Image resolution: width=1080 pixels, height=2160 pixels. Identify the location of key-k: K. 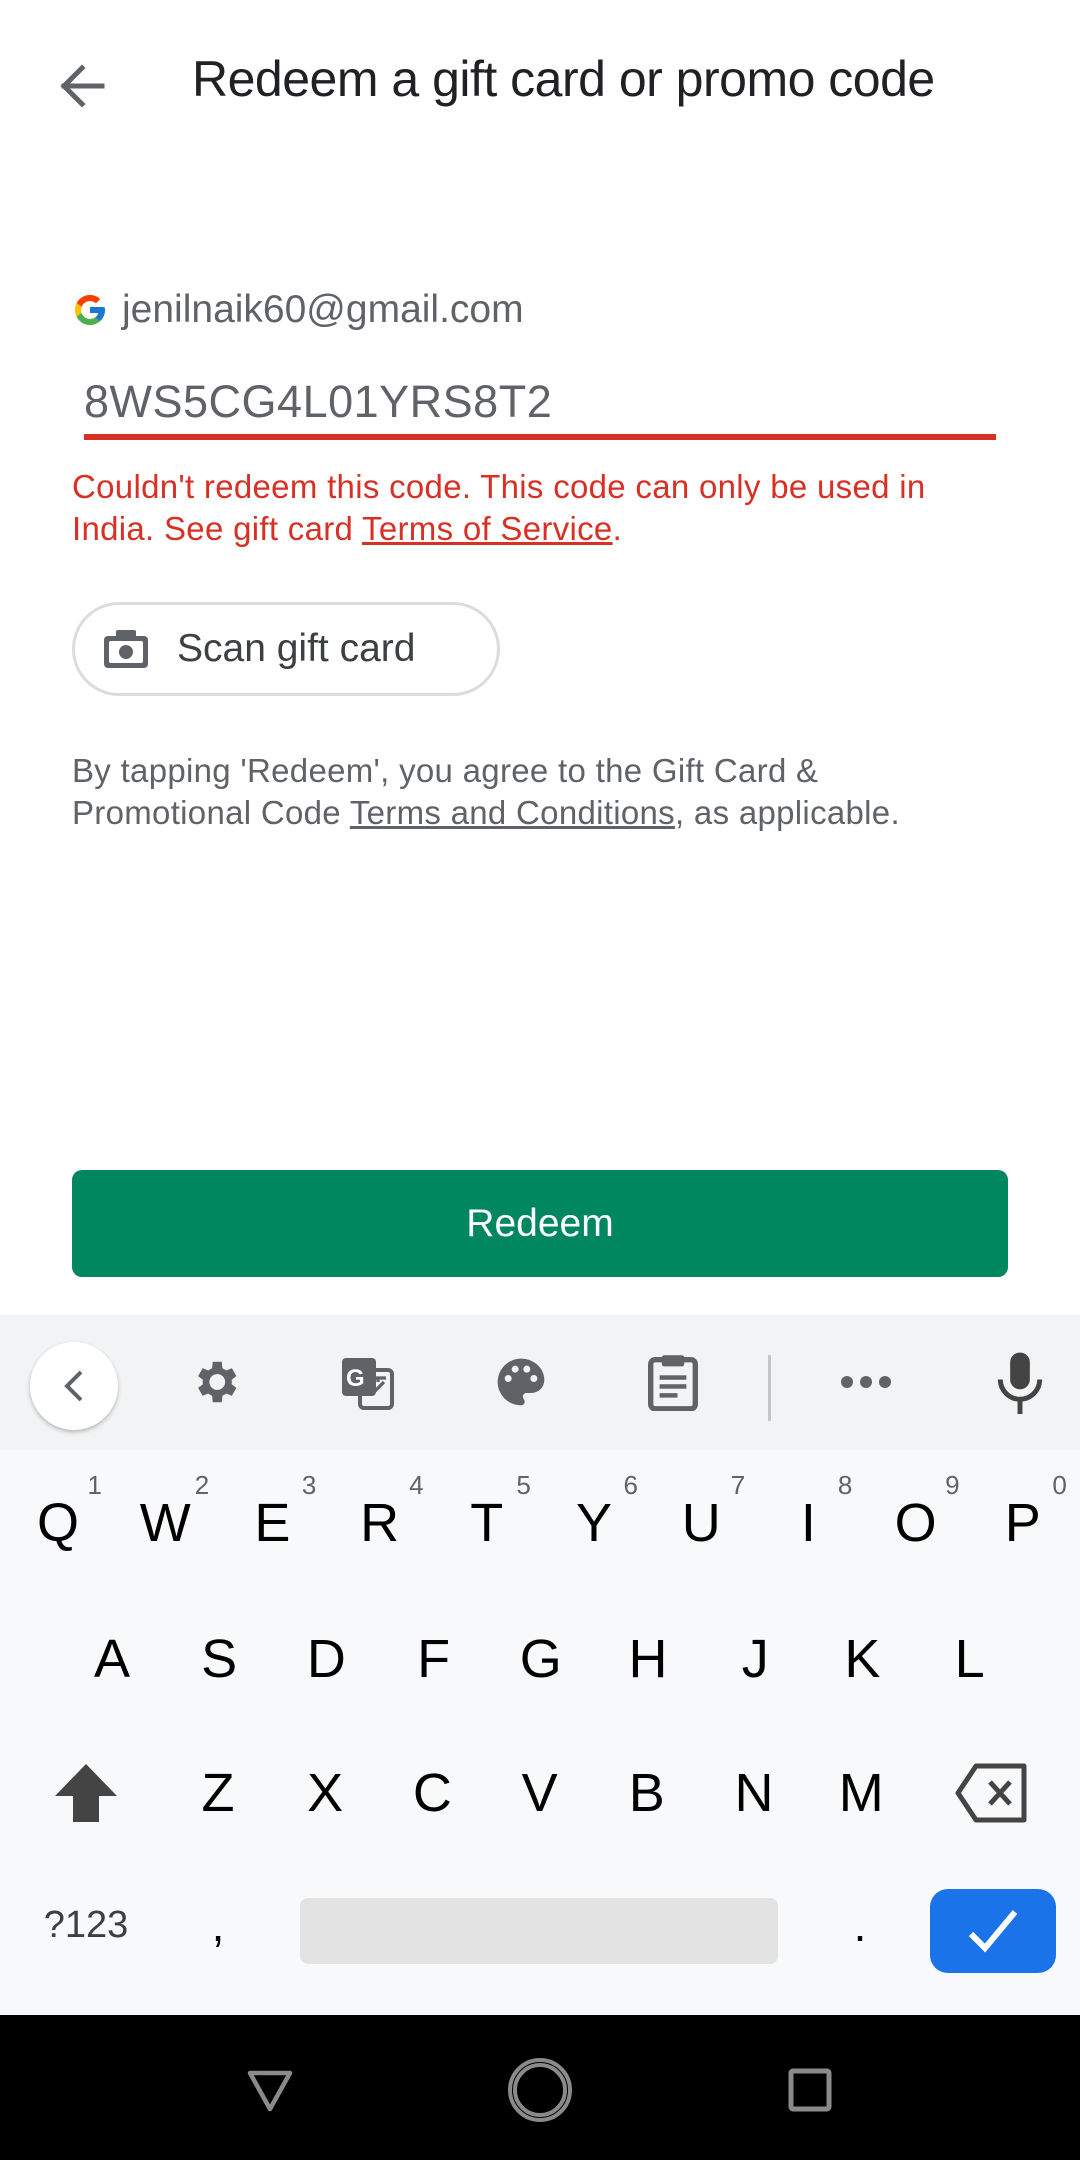
(862, 1659).